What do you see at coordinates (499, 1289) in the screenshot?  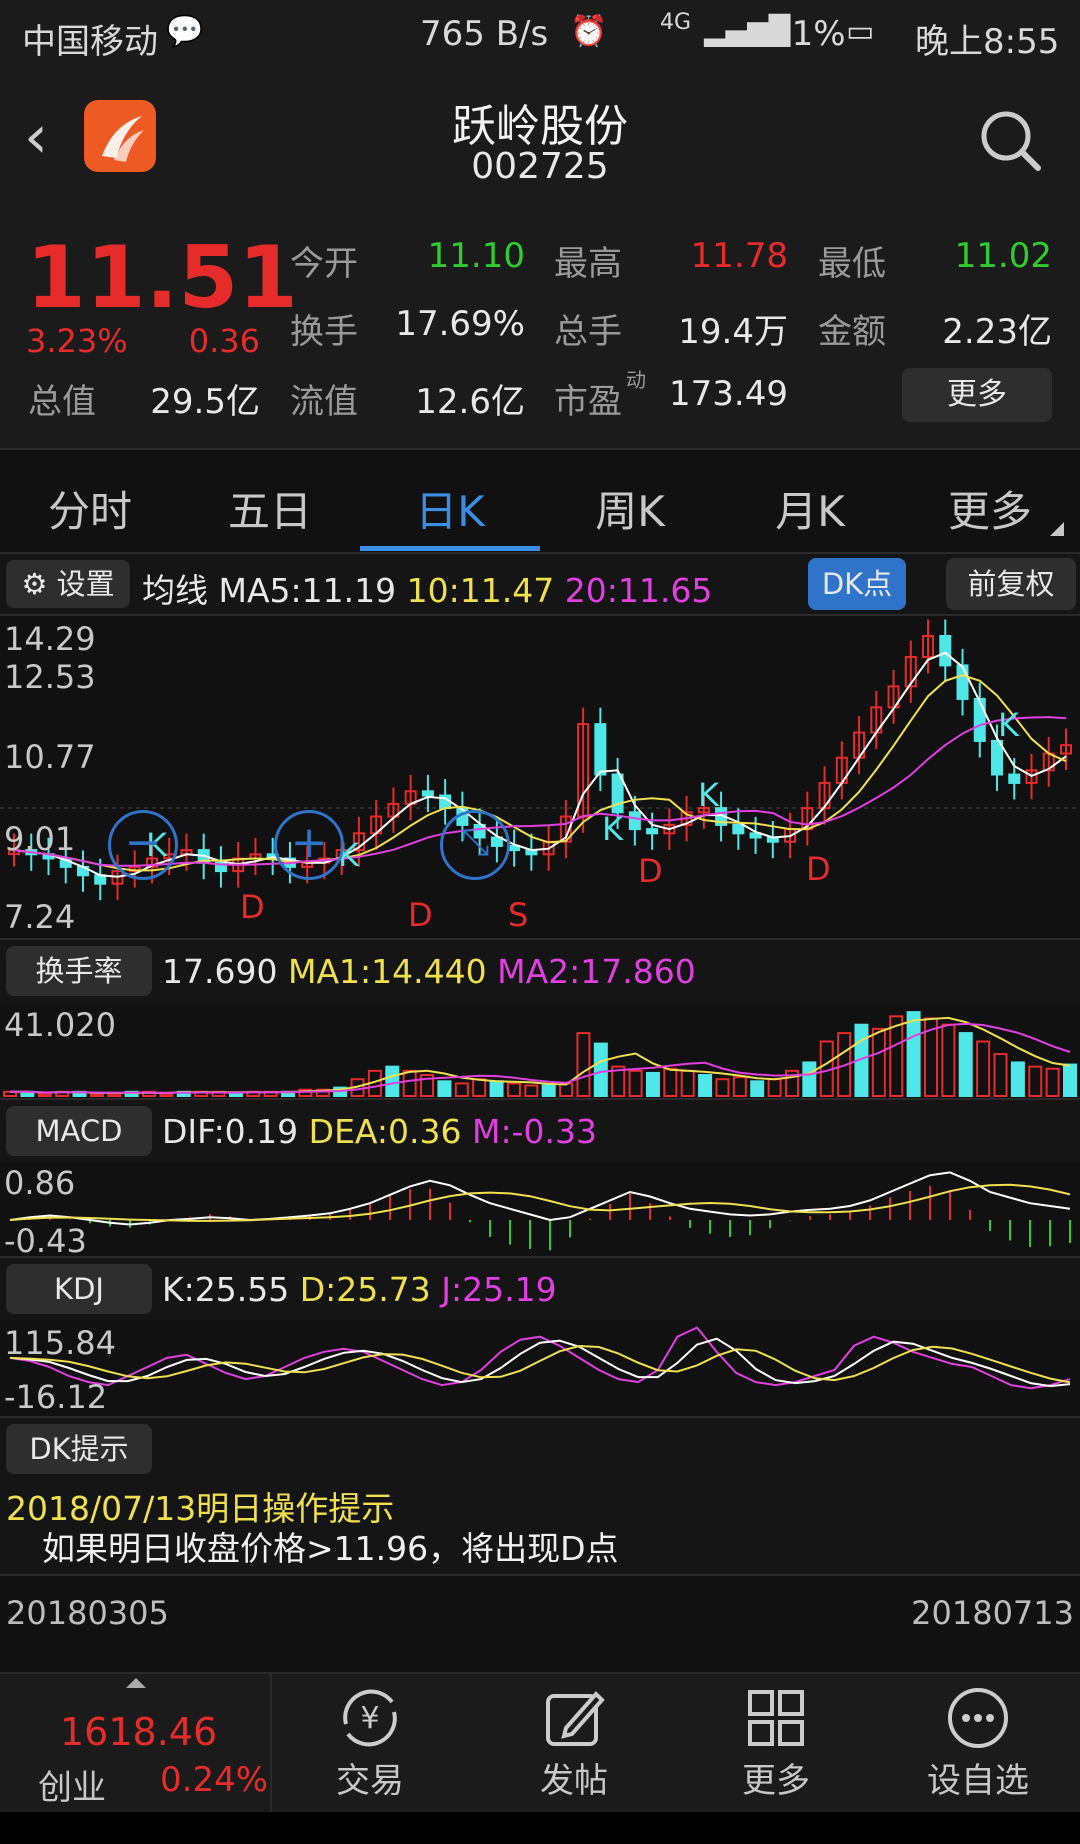 I see `kdj-j: J:25.19` at bounding box center [499, 1289].